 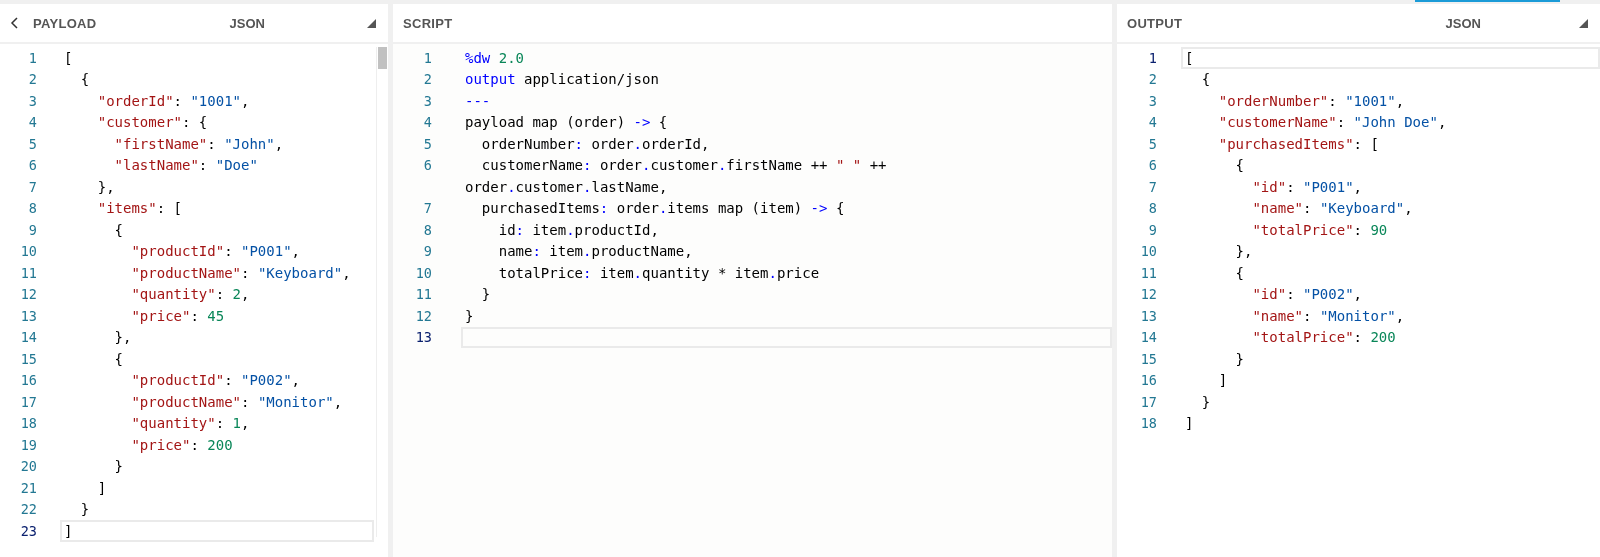 What do you see at coordinates (1298, 143) in the screenshot?
I see `code-line: "purchasedItems": [` at bounding box center [1298, 143].